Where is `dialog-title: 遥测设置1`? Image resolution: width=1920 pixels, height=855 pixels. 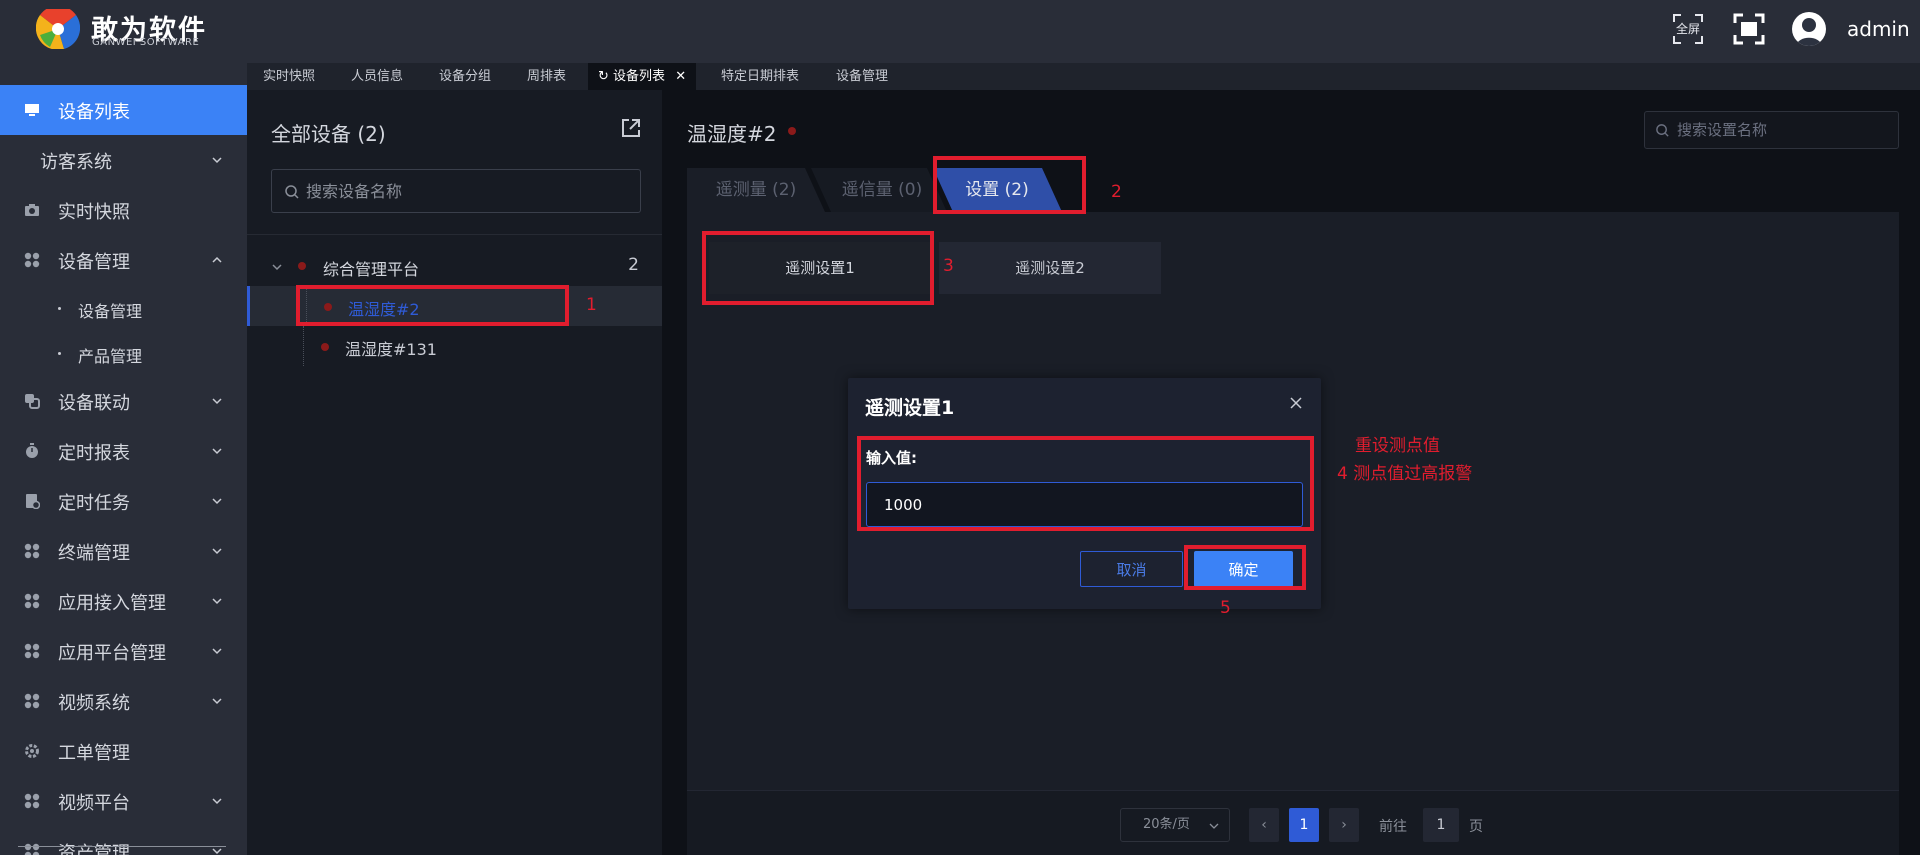
dialog-title: 遥测设置1 is located at coordinates (910, 408).